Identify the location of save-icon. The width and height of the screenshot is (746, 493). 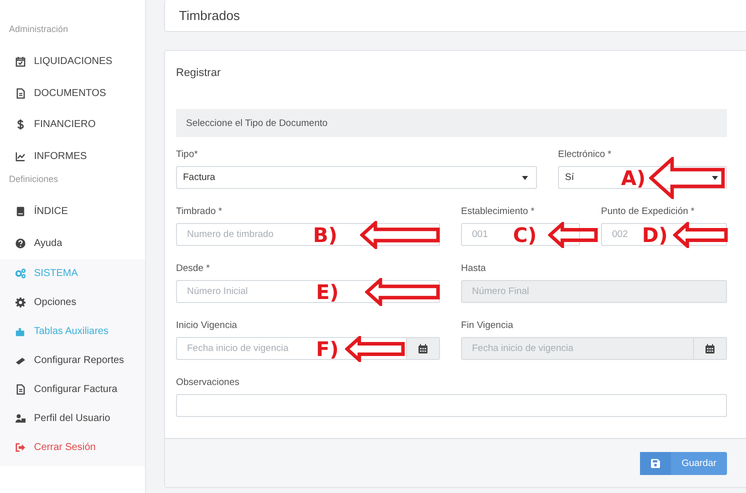
(655, 463).